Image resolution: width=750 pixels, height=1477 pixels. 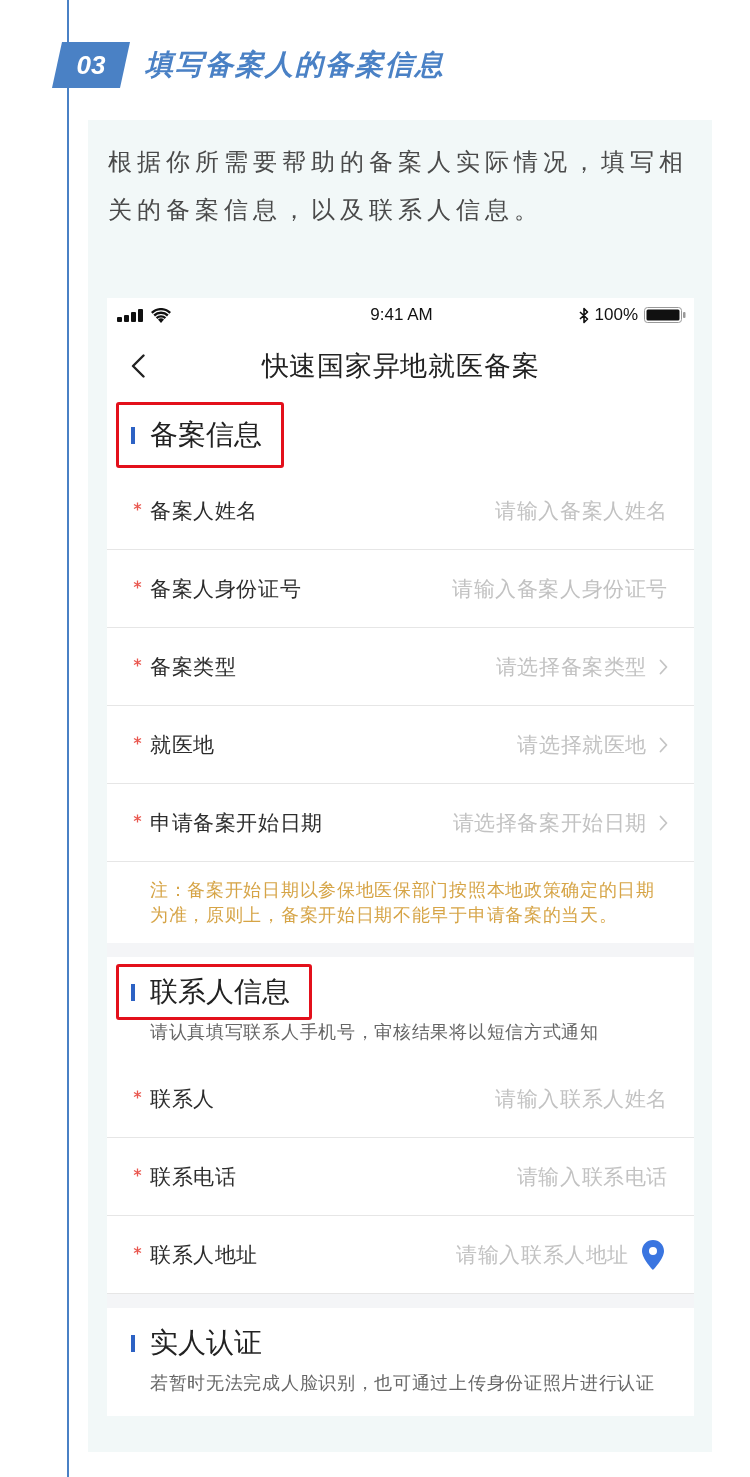 I want to click on section-title: 实人认证, so click(x=206, y=1343).